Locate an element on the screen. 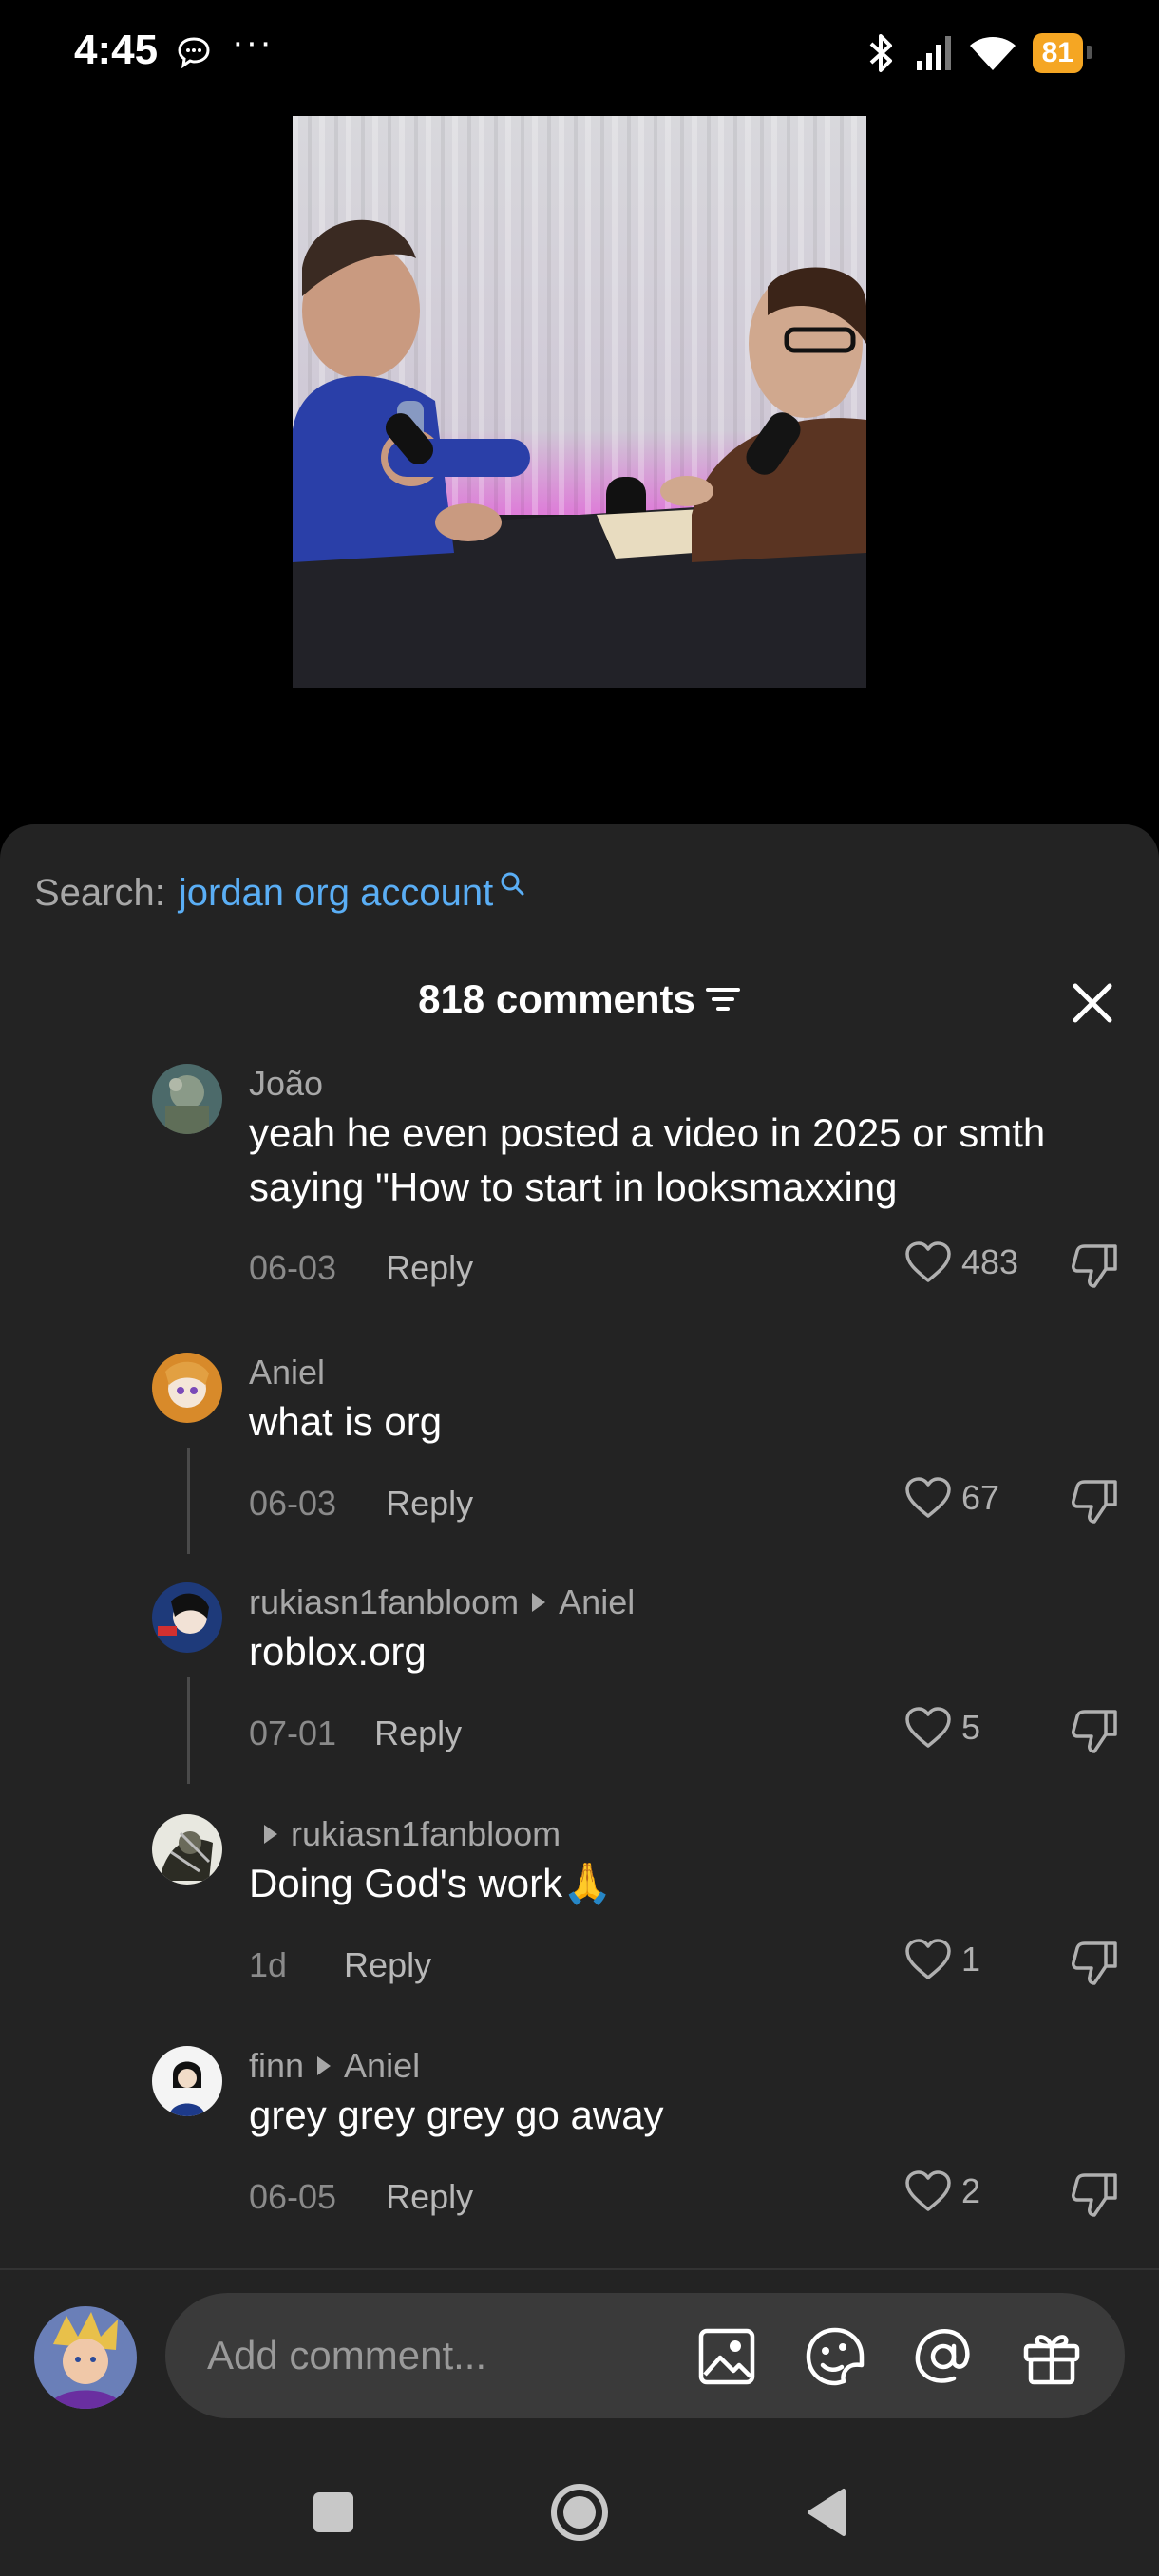 The image size is (1159, 2576). comment-meta: 06-05 Reply is located at coordinates (361, 2197).